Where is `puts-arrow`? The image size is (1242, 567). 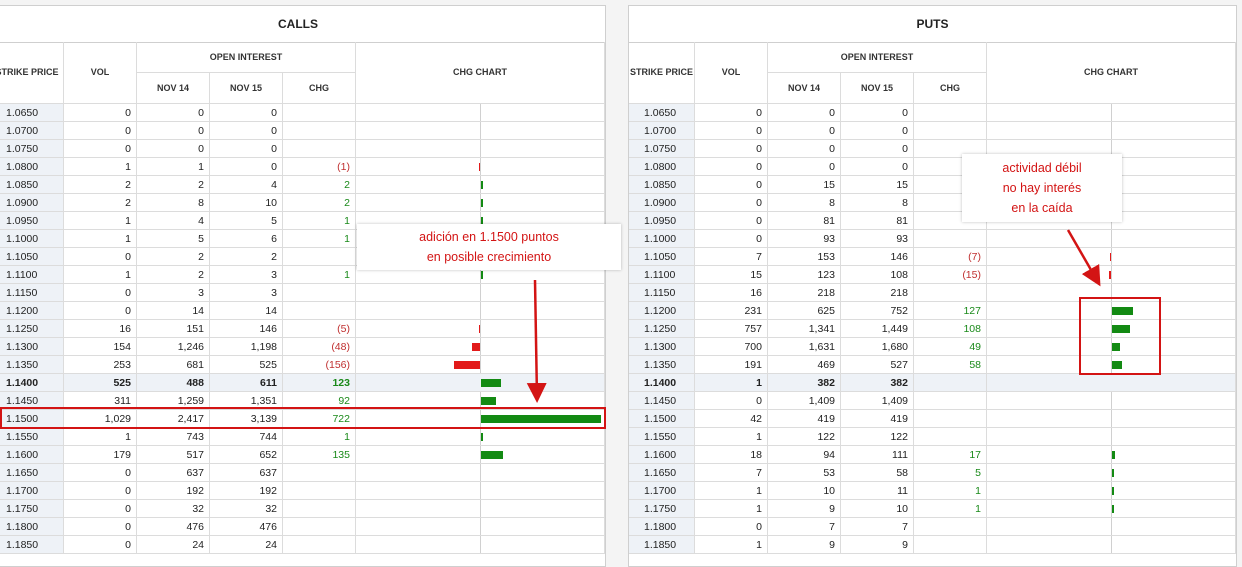
puts-arrow is located at coordinates (1083, 258).